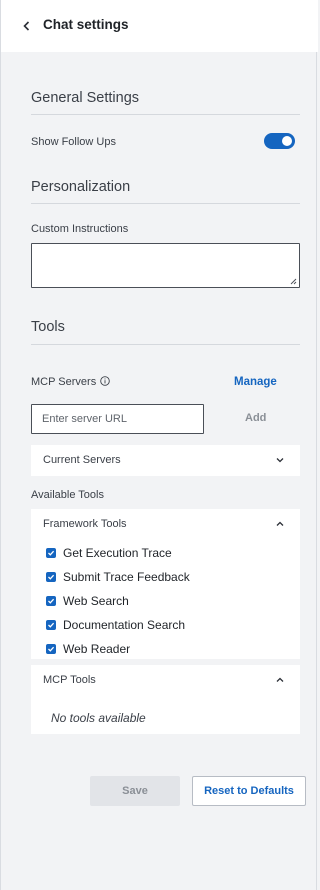  What do you see at coordinates (124, 625) in the screenshot?
I see `tool-label: Documentation Search` at bounding box center [124, 625].